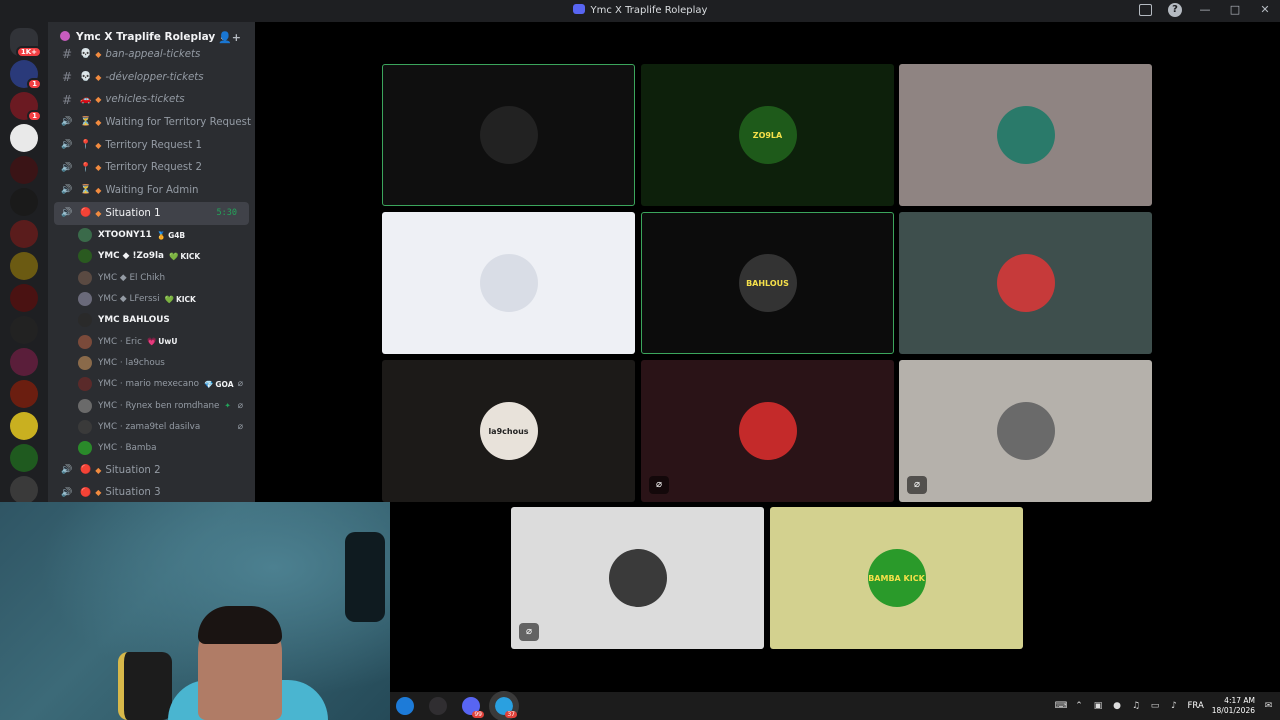 The width and height of the screenshot is (1280, 720). What do you see at coordinates (24, 458) in the screenshot?
I see `server-8-icon` at bounding box center [24, 458].